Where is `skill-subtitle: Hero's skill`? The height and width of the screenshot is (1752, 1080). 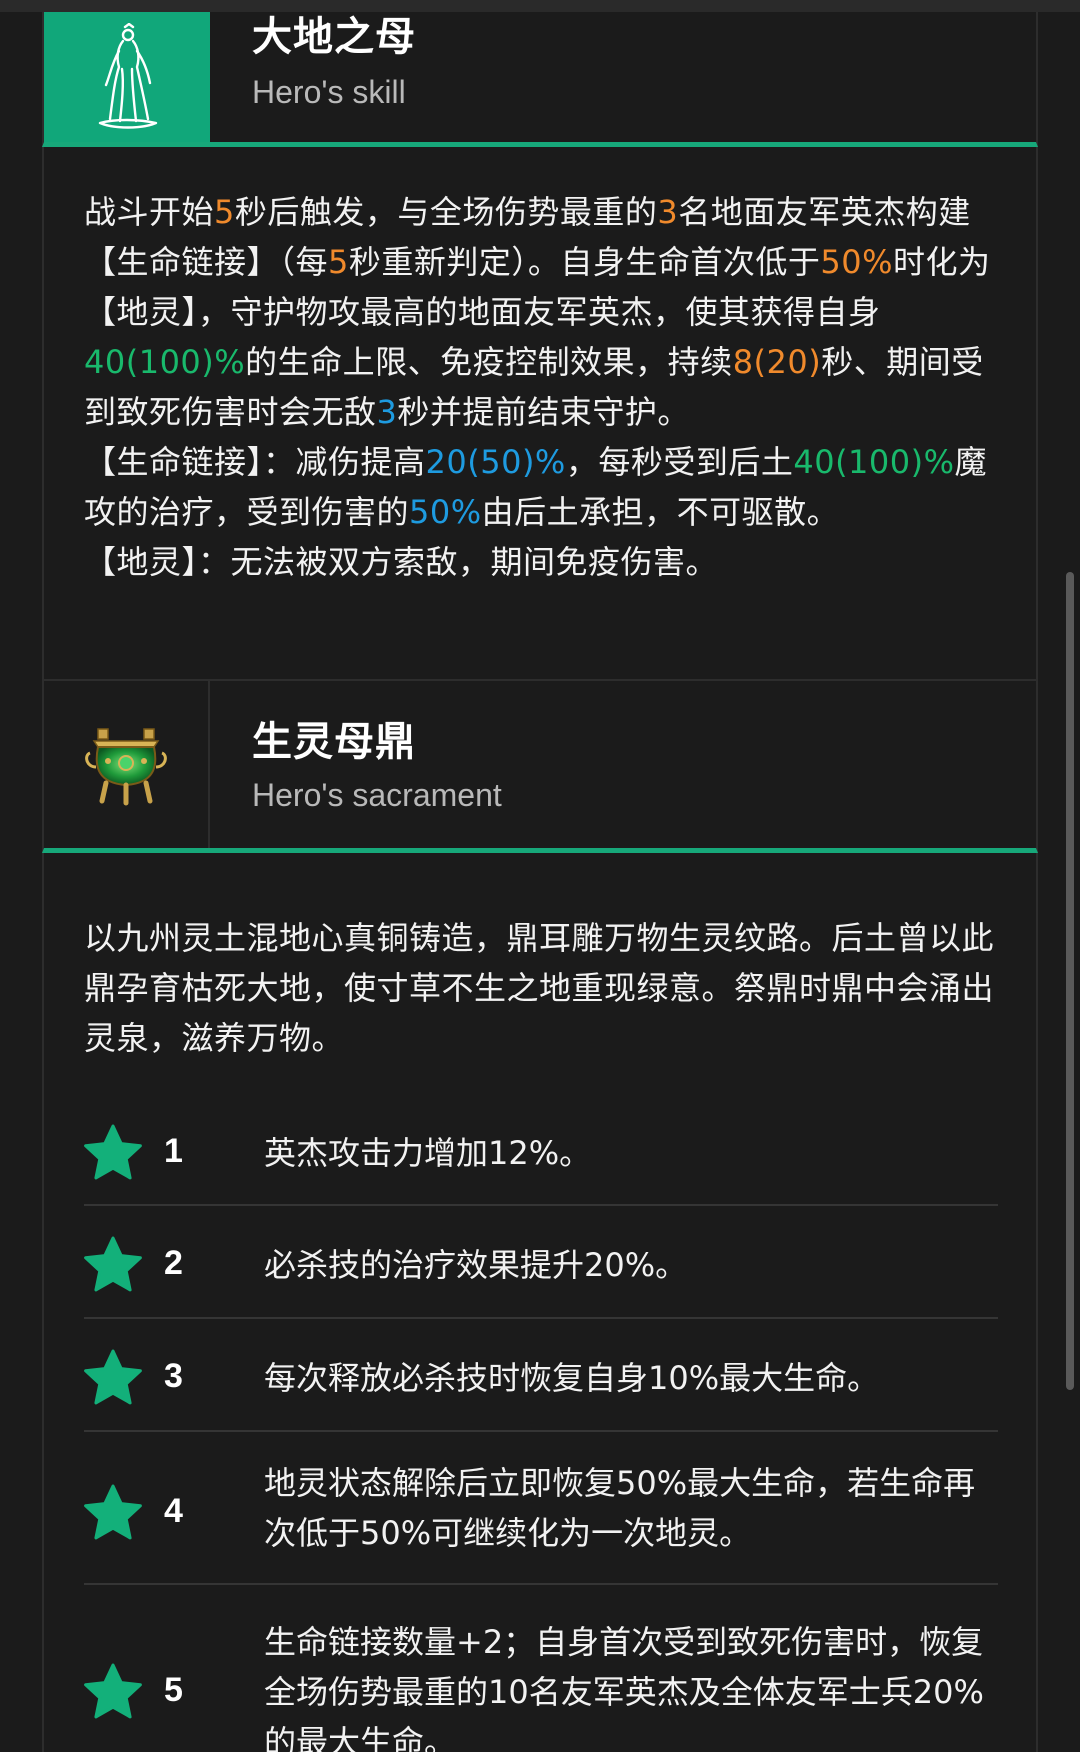 skill-subtitle: Hero's skill is located at coordinates (329, 92).